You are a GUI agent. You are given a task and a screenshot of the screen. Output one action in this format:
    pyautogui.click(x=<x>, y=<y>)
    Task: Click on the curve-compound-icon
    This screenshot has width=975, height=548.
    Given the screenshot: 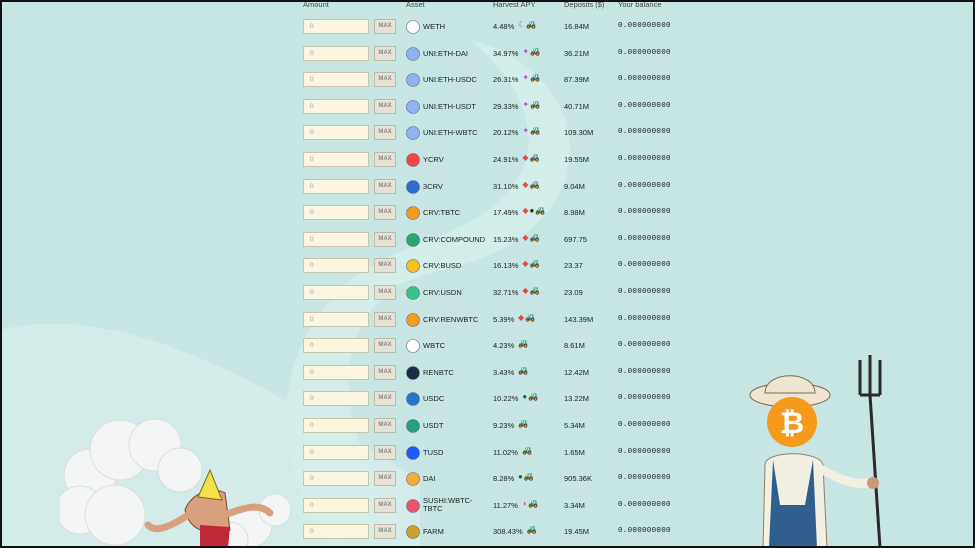 What is the action you would take?
    pyautogui.click(x=413, y=239)
    